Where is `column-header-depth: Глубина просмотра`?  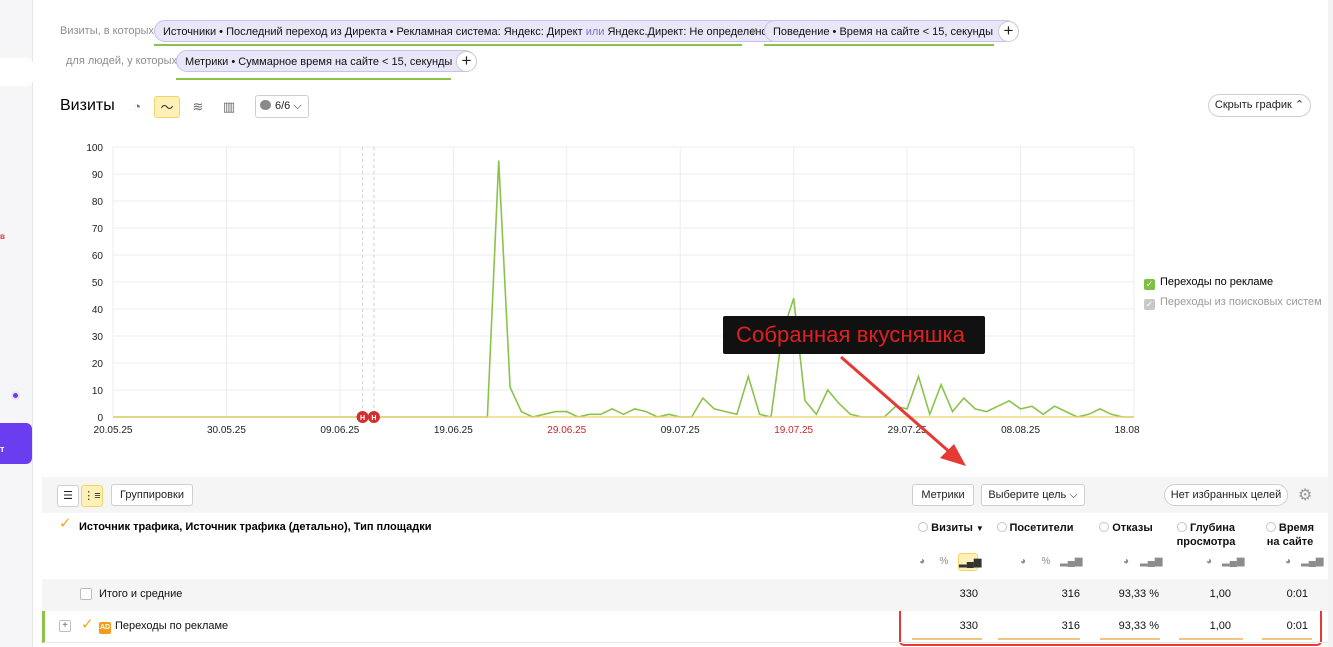
column-header-depth: Глубина просмотра is located at coordinates (1206, 535).